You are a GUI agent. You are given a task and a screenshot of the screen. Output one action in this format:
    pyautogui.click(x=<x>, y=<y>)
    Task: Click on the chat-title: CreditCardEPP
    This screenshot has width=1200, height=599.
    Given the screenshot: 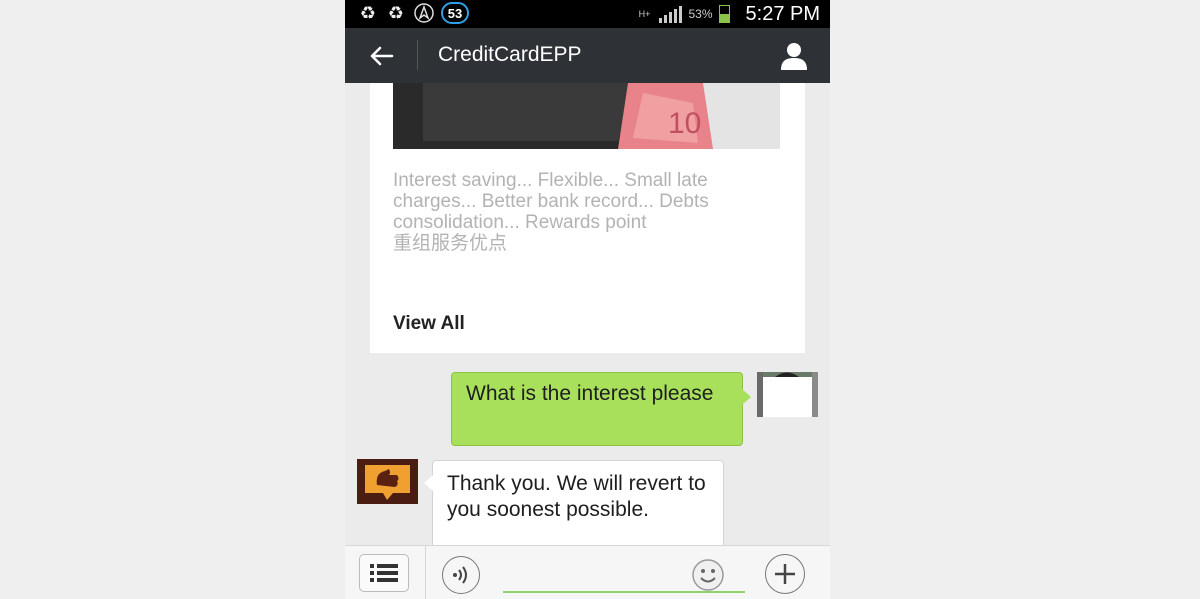 What is the action you would take?
    pyautogui.click(x=510, y=54)
    